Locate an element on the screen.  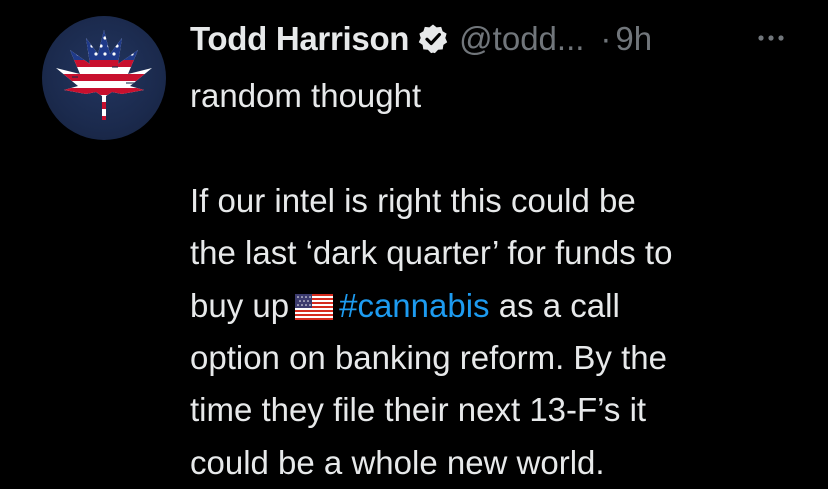
author-name: Todd Harrison is located at coordinates (299, 39).